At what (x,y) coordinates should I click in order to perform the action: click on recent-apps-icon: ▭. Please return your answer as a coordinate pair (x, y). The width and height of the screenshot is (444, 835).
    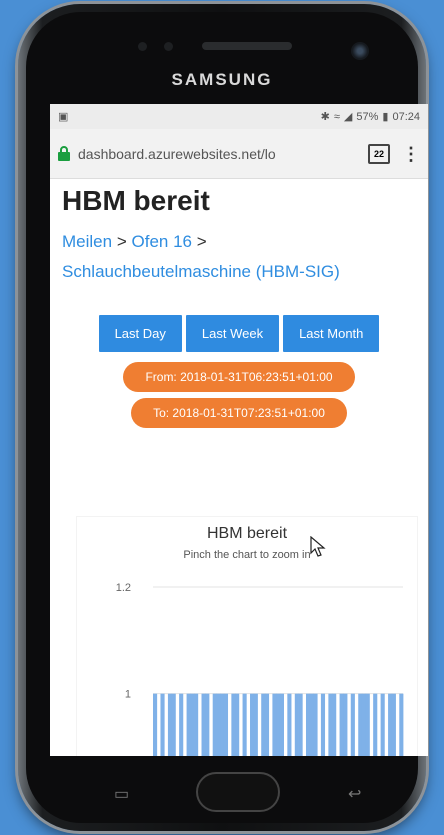
    Looking at the image, I should click on (121, 794).